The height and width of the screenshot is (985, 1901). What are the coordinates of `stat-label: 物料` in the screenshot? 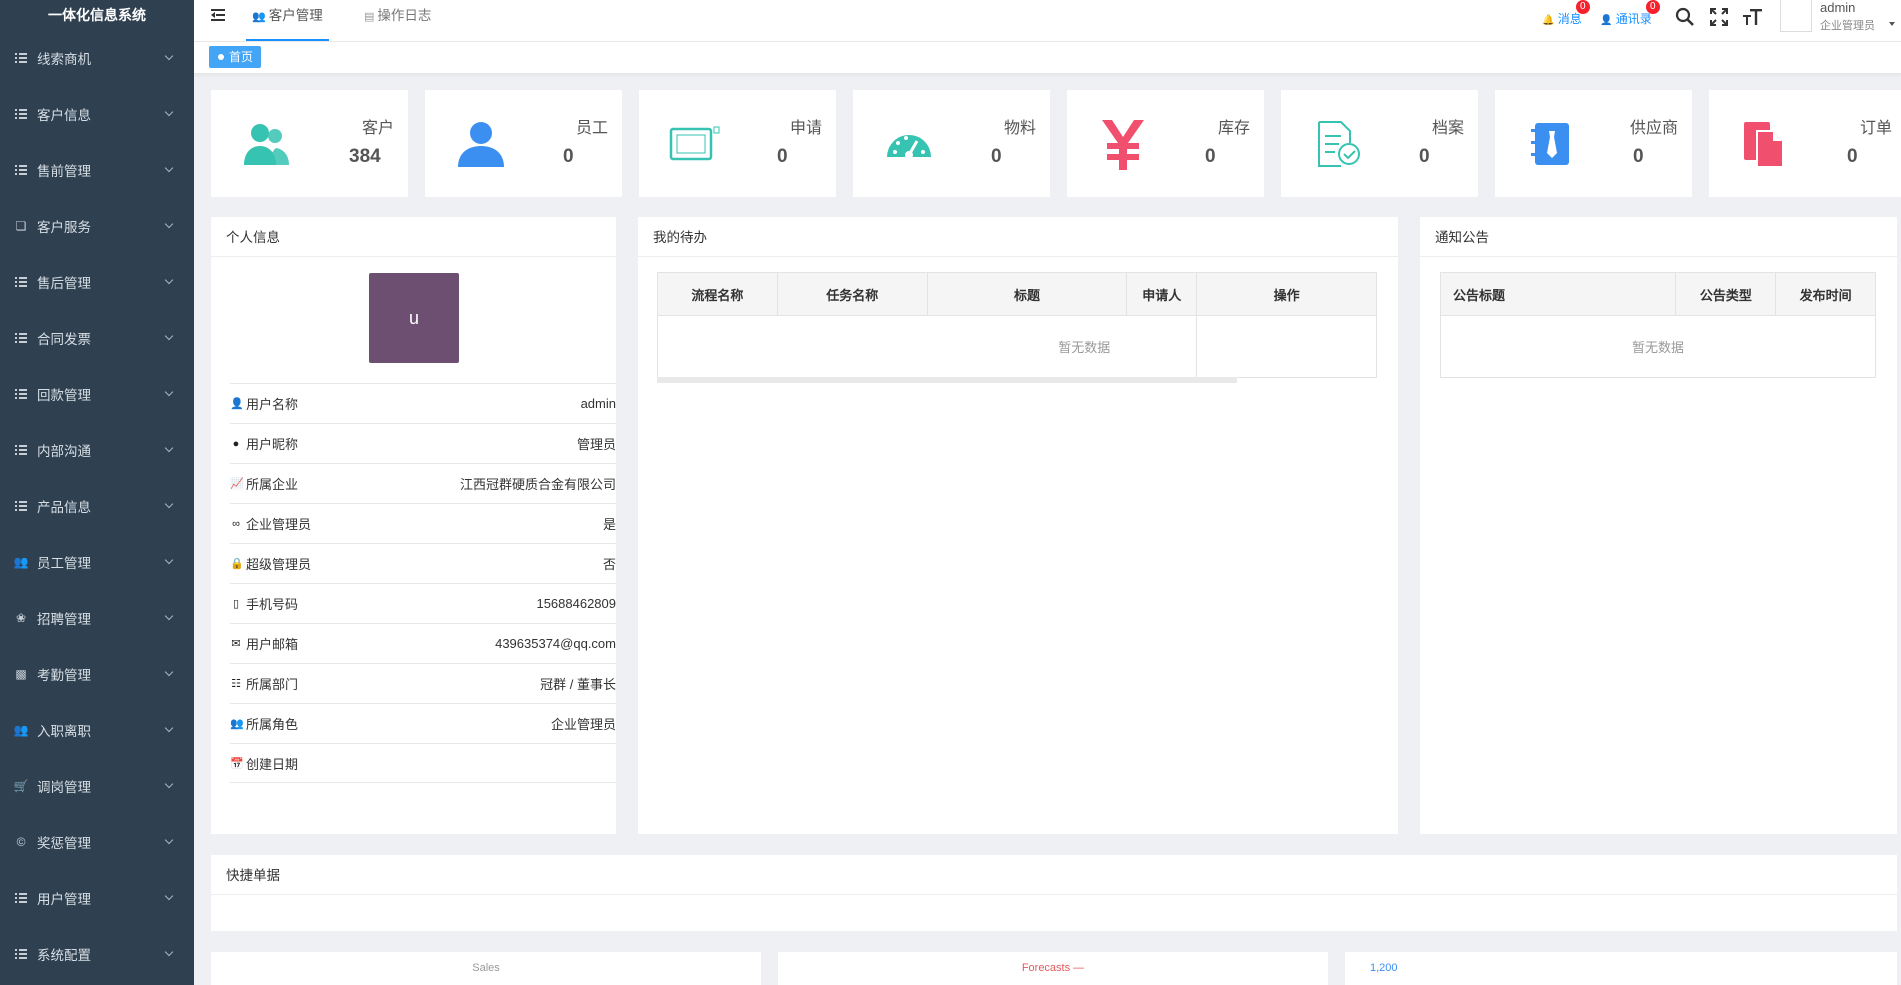 It's located at (1019, 128).